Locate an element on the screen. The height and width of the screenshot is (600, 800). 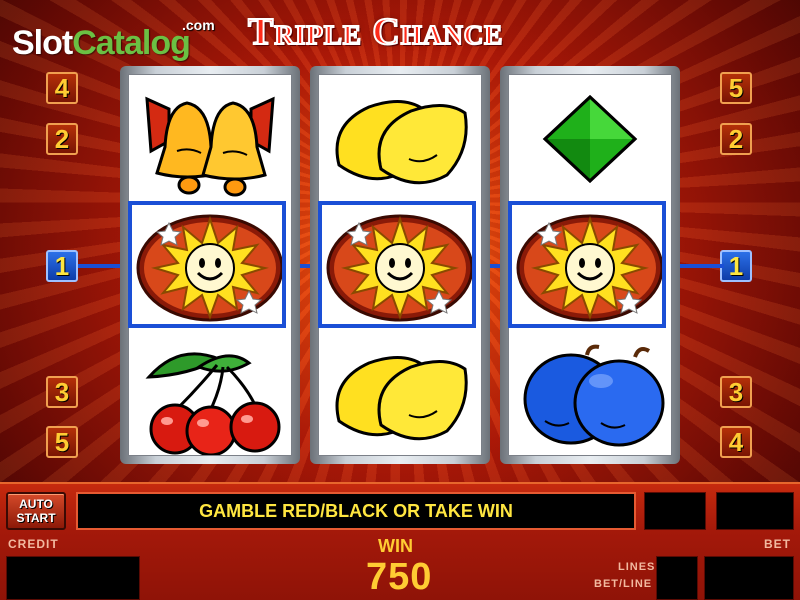
line-badge-left-5: 5 is located at coordinates (62, 442).